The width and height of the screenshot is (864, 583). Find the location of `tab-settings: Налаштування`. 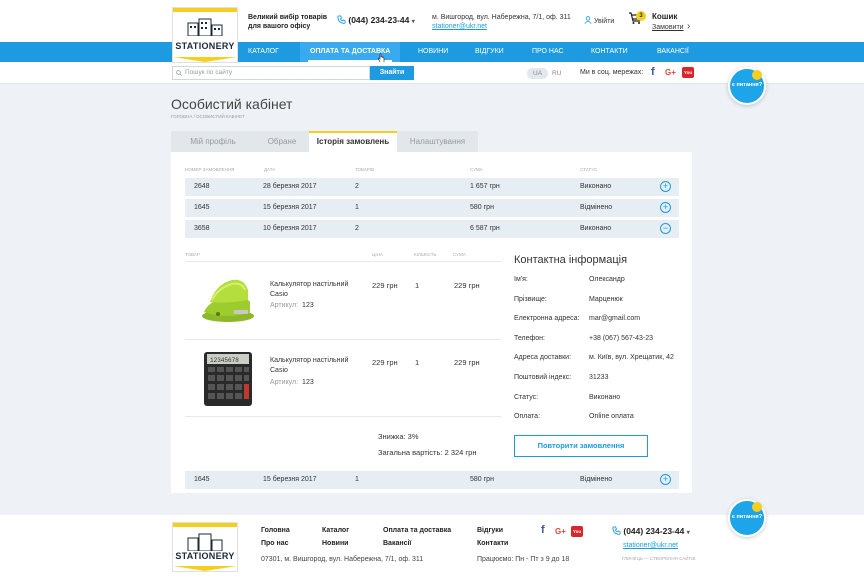

tab-settings: Налаштування is located at coordinates (437, 141).